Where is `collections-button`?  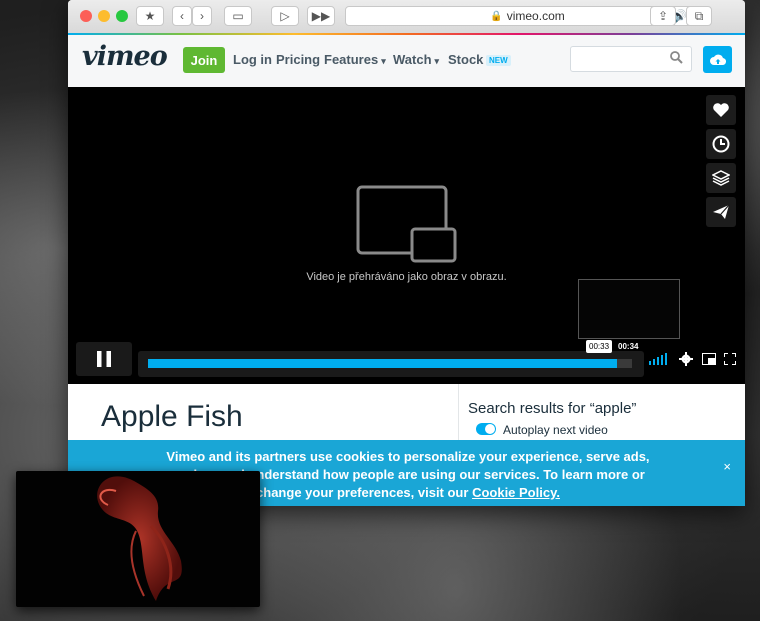 collections-button is located at coordinates (721, 178).